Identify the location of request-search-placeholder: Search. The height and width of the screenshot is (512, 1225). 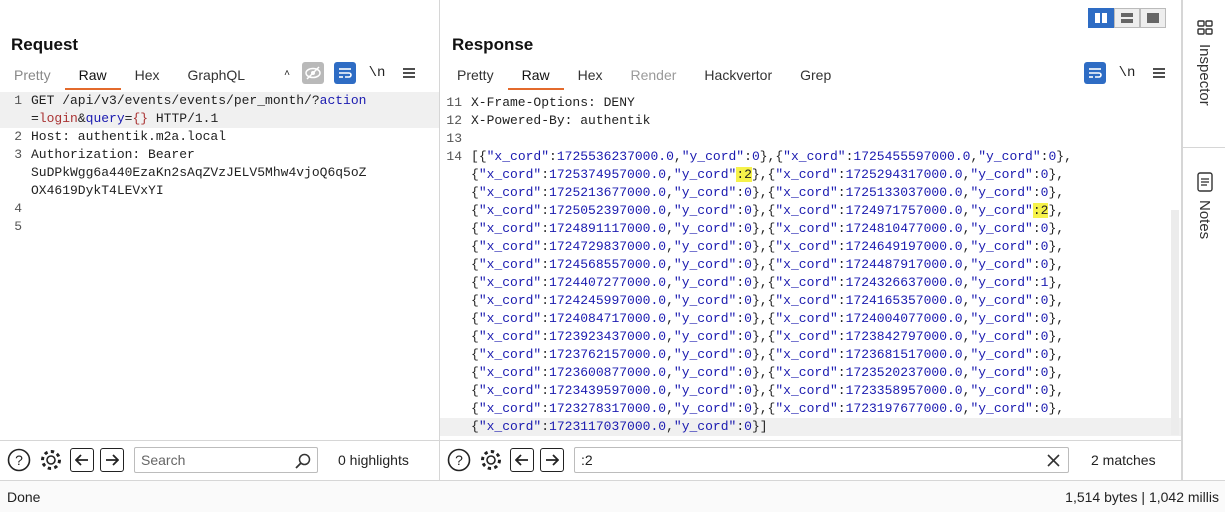
(163, 459).